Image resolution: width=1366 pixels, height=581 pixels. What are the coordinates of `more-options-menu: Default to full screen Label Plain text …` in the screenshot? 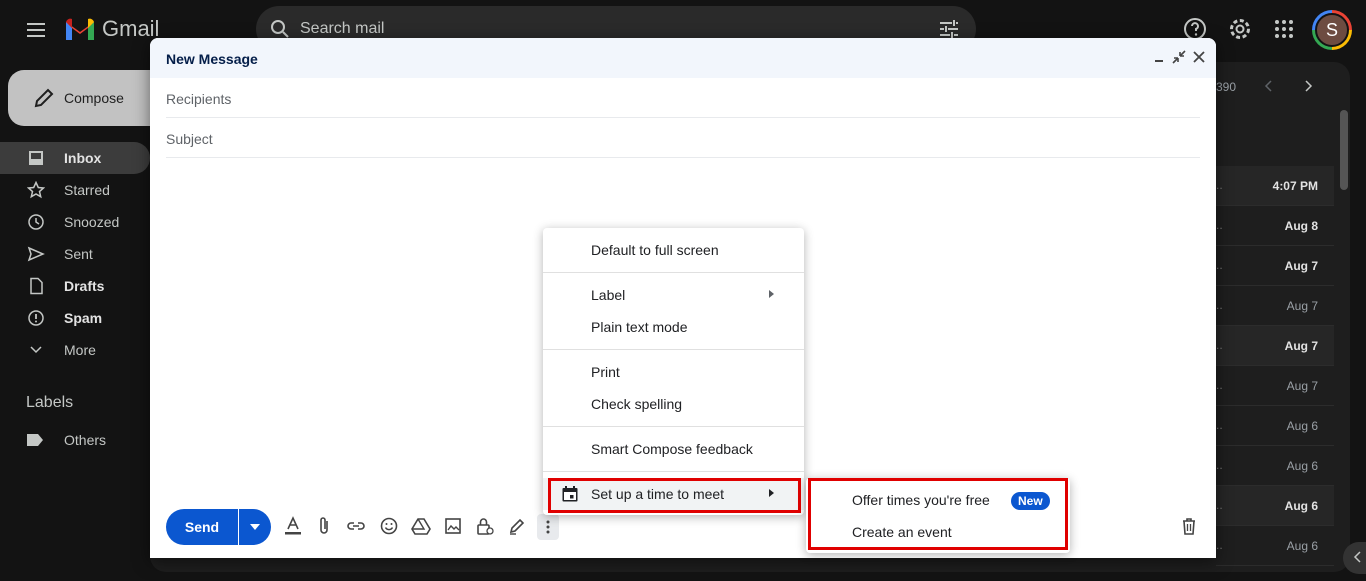 It's located at (673, 371).